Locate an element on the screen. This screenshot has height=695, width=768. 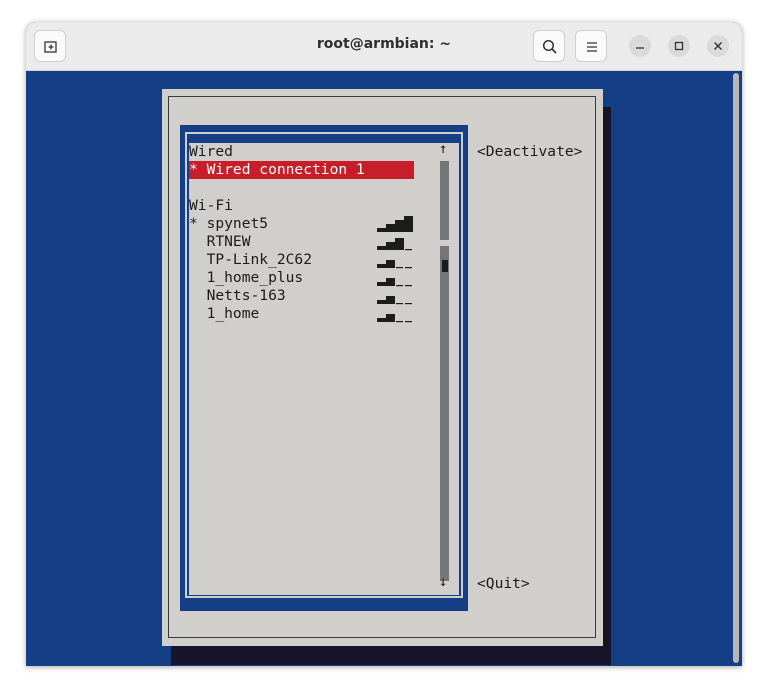
close-button is located at coordinates (718, 46).